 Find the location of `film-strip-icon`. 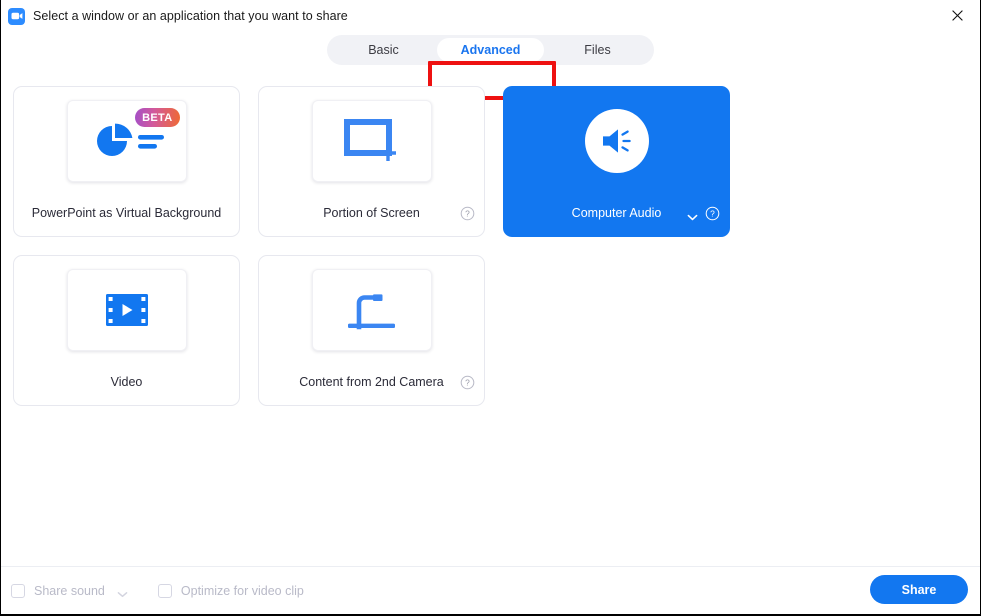

film-strip-icon is located at coordinates (126, 310).